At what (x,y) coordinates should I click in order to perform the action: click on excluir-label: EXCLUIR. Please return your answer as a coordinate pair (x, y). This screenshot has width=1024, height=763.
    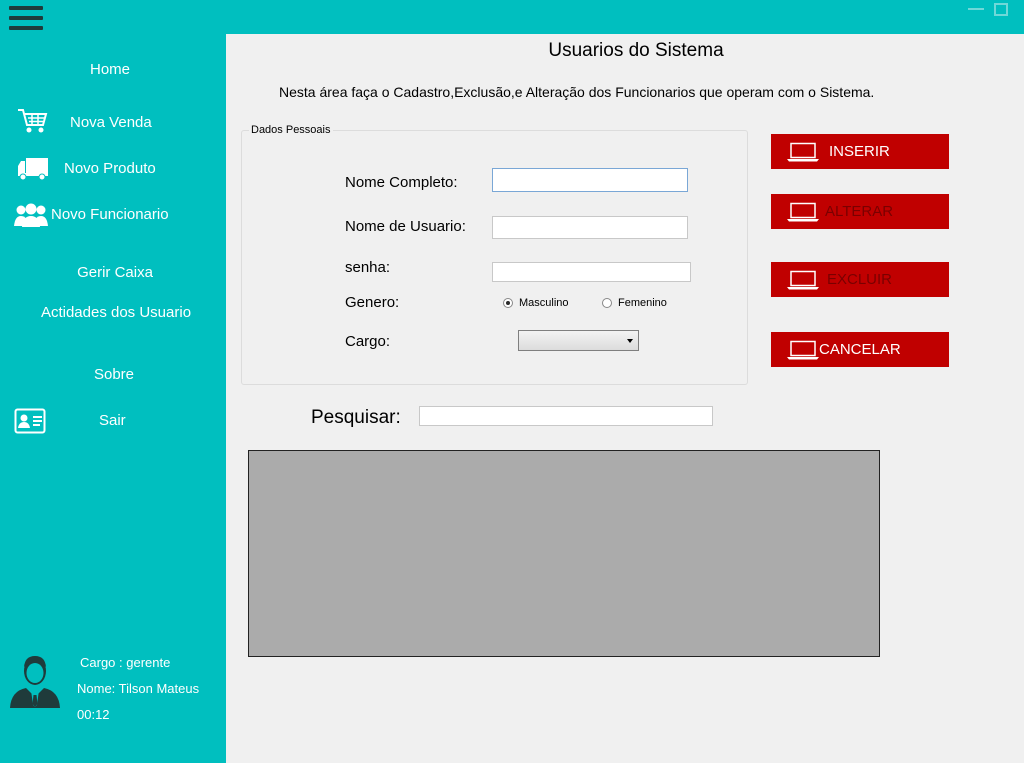
    Looking at the image, I should click on (860, 279).